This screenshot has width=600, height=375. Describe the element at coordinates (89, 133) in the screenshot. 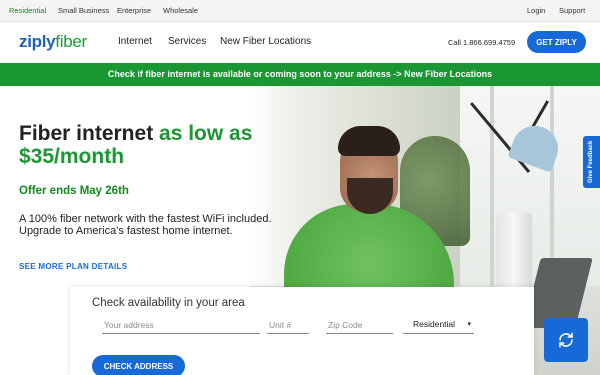

I see `hero-title-lead: Fiber internet` at that location.